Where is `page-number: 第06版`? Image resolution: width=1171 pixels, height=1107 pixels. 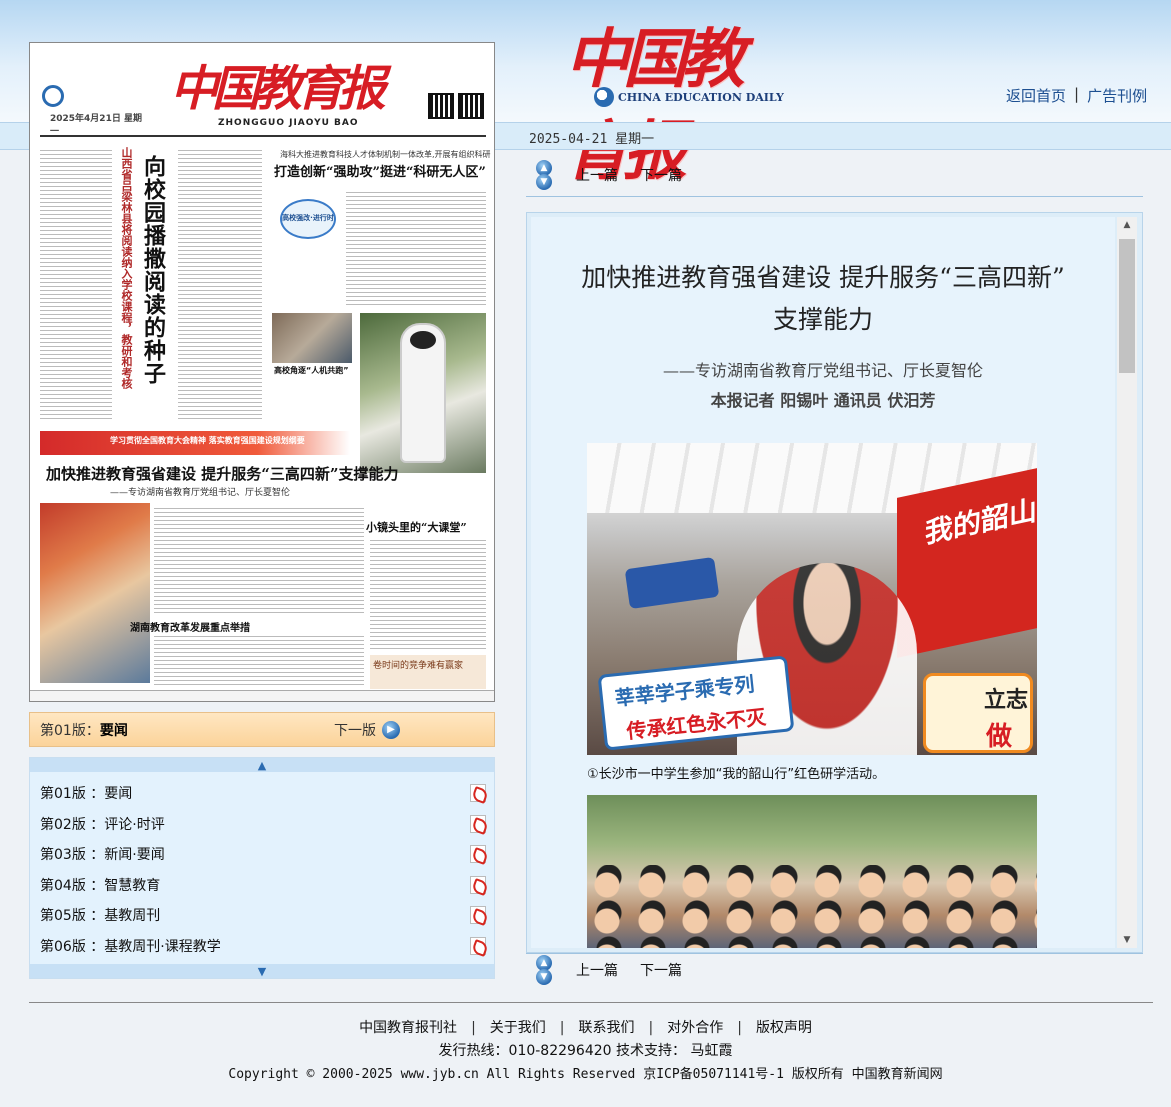 page-number: 第06版 is located at coordinates (63, 946).